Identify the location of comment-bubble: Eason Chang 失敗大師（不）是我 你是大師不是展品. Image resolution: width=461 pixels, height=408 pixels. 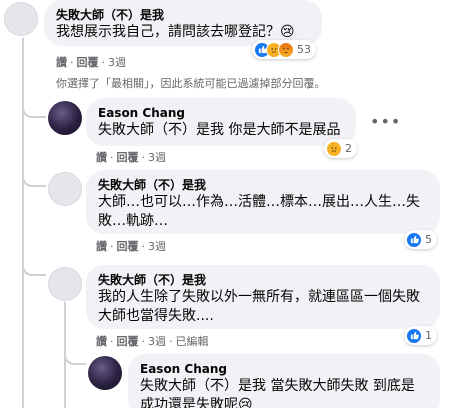
(221, 122).